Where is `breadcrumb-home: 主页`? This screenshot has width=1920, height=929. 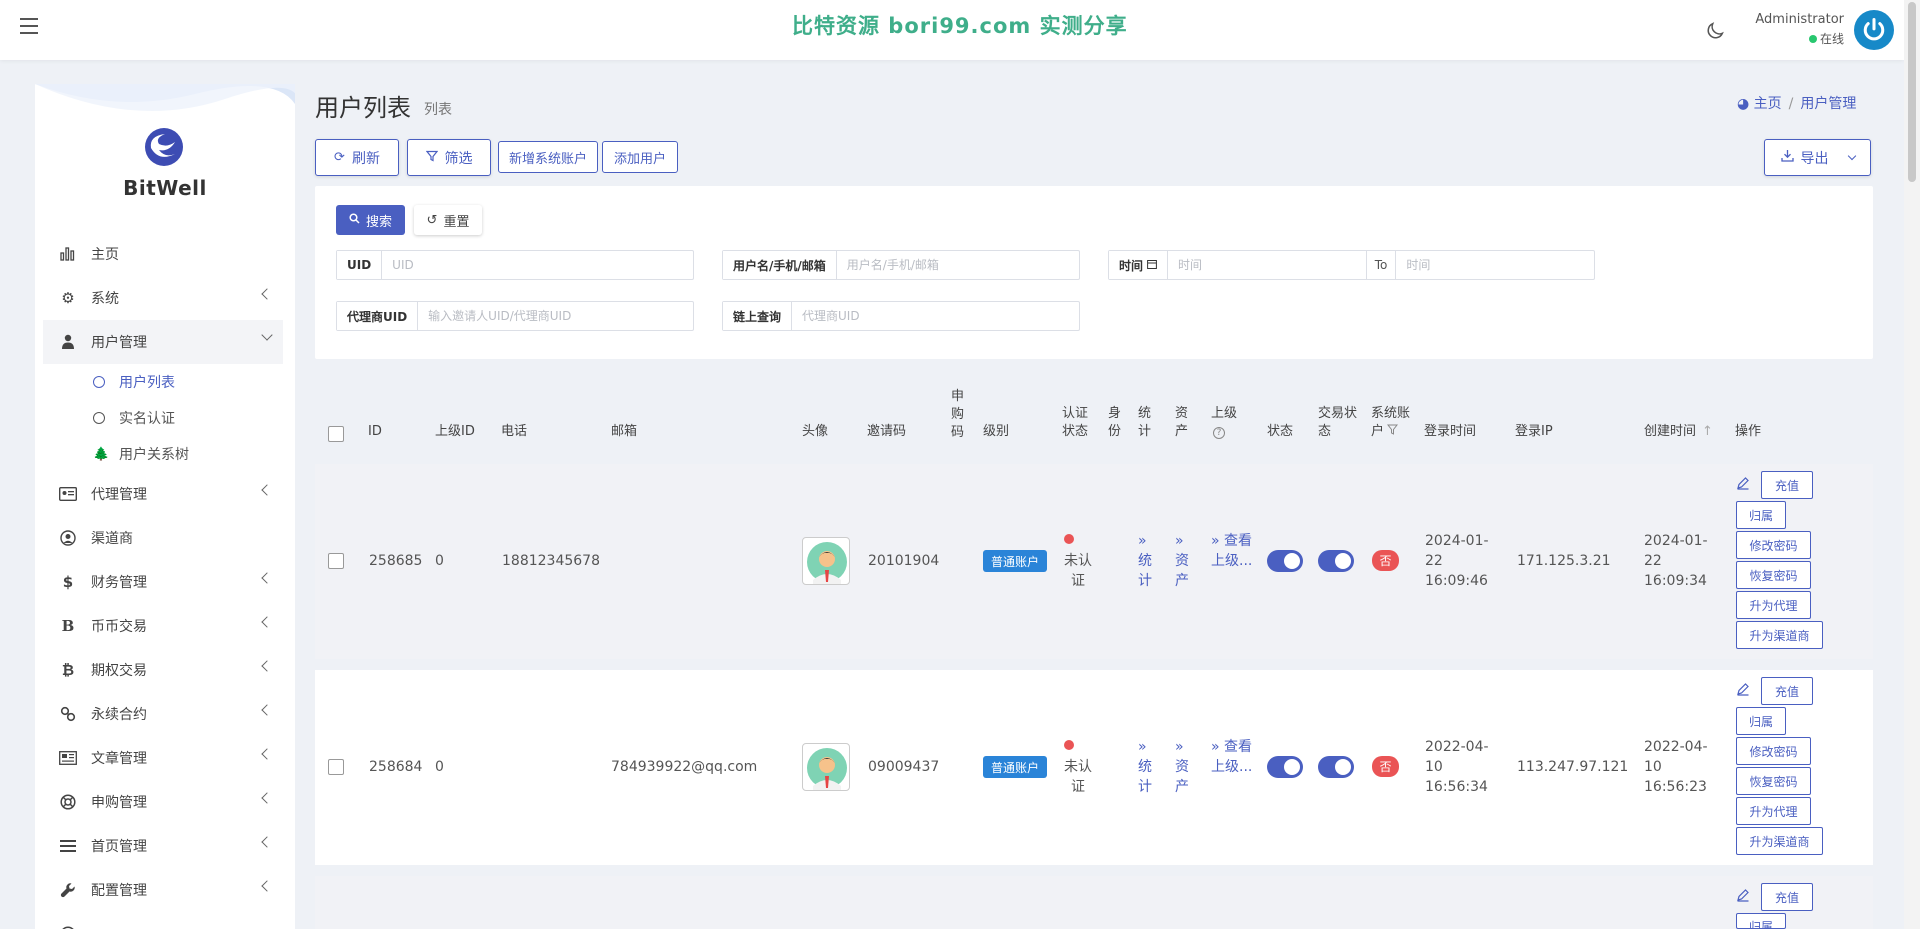 breadcrumb-home: 主页 is located at coordinates (1768, 104).